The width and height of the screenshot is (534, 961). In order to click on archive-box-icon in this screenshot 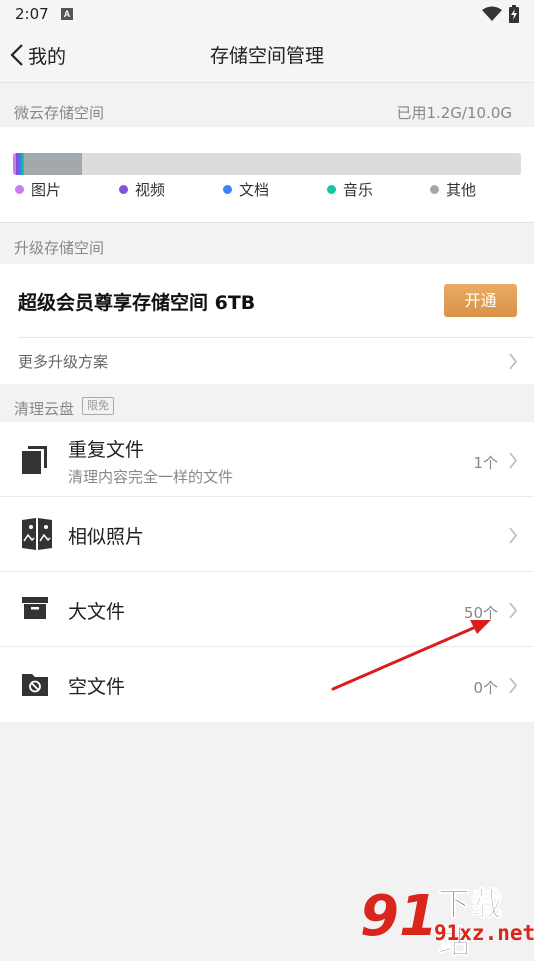, I will do `click(35, 608)`.